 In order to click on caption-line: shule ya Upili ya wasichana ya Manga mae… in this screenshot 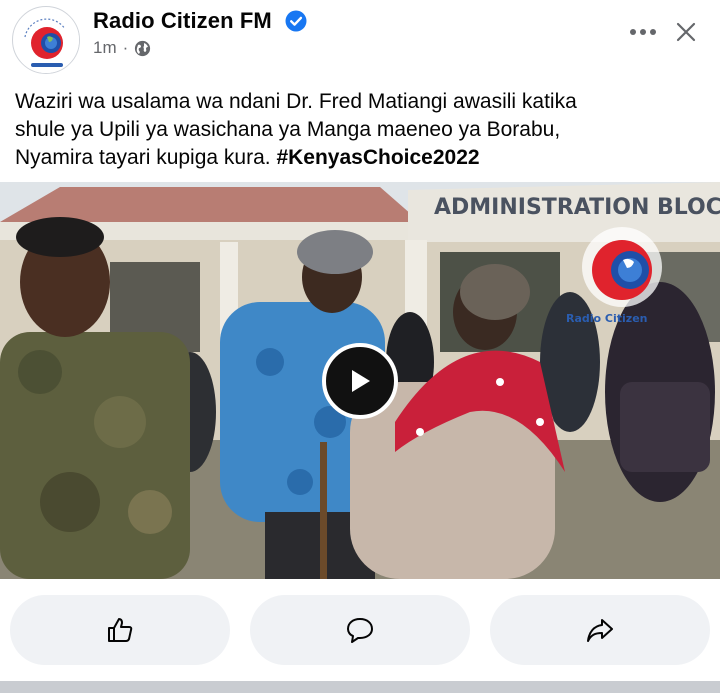, I will do `click(288, 129)`.